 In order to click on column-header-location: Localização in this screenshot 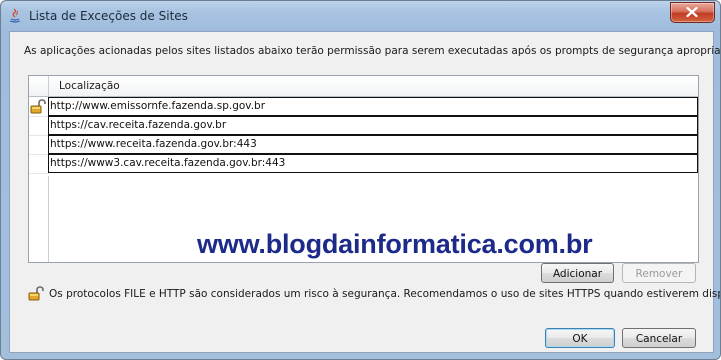, I will do `click(89, 86)`.